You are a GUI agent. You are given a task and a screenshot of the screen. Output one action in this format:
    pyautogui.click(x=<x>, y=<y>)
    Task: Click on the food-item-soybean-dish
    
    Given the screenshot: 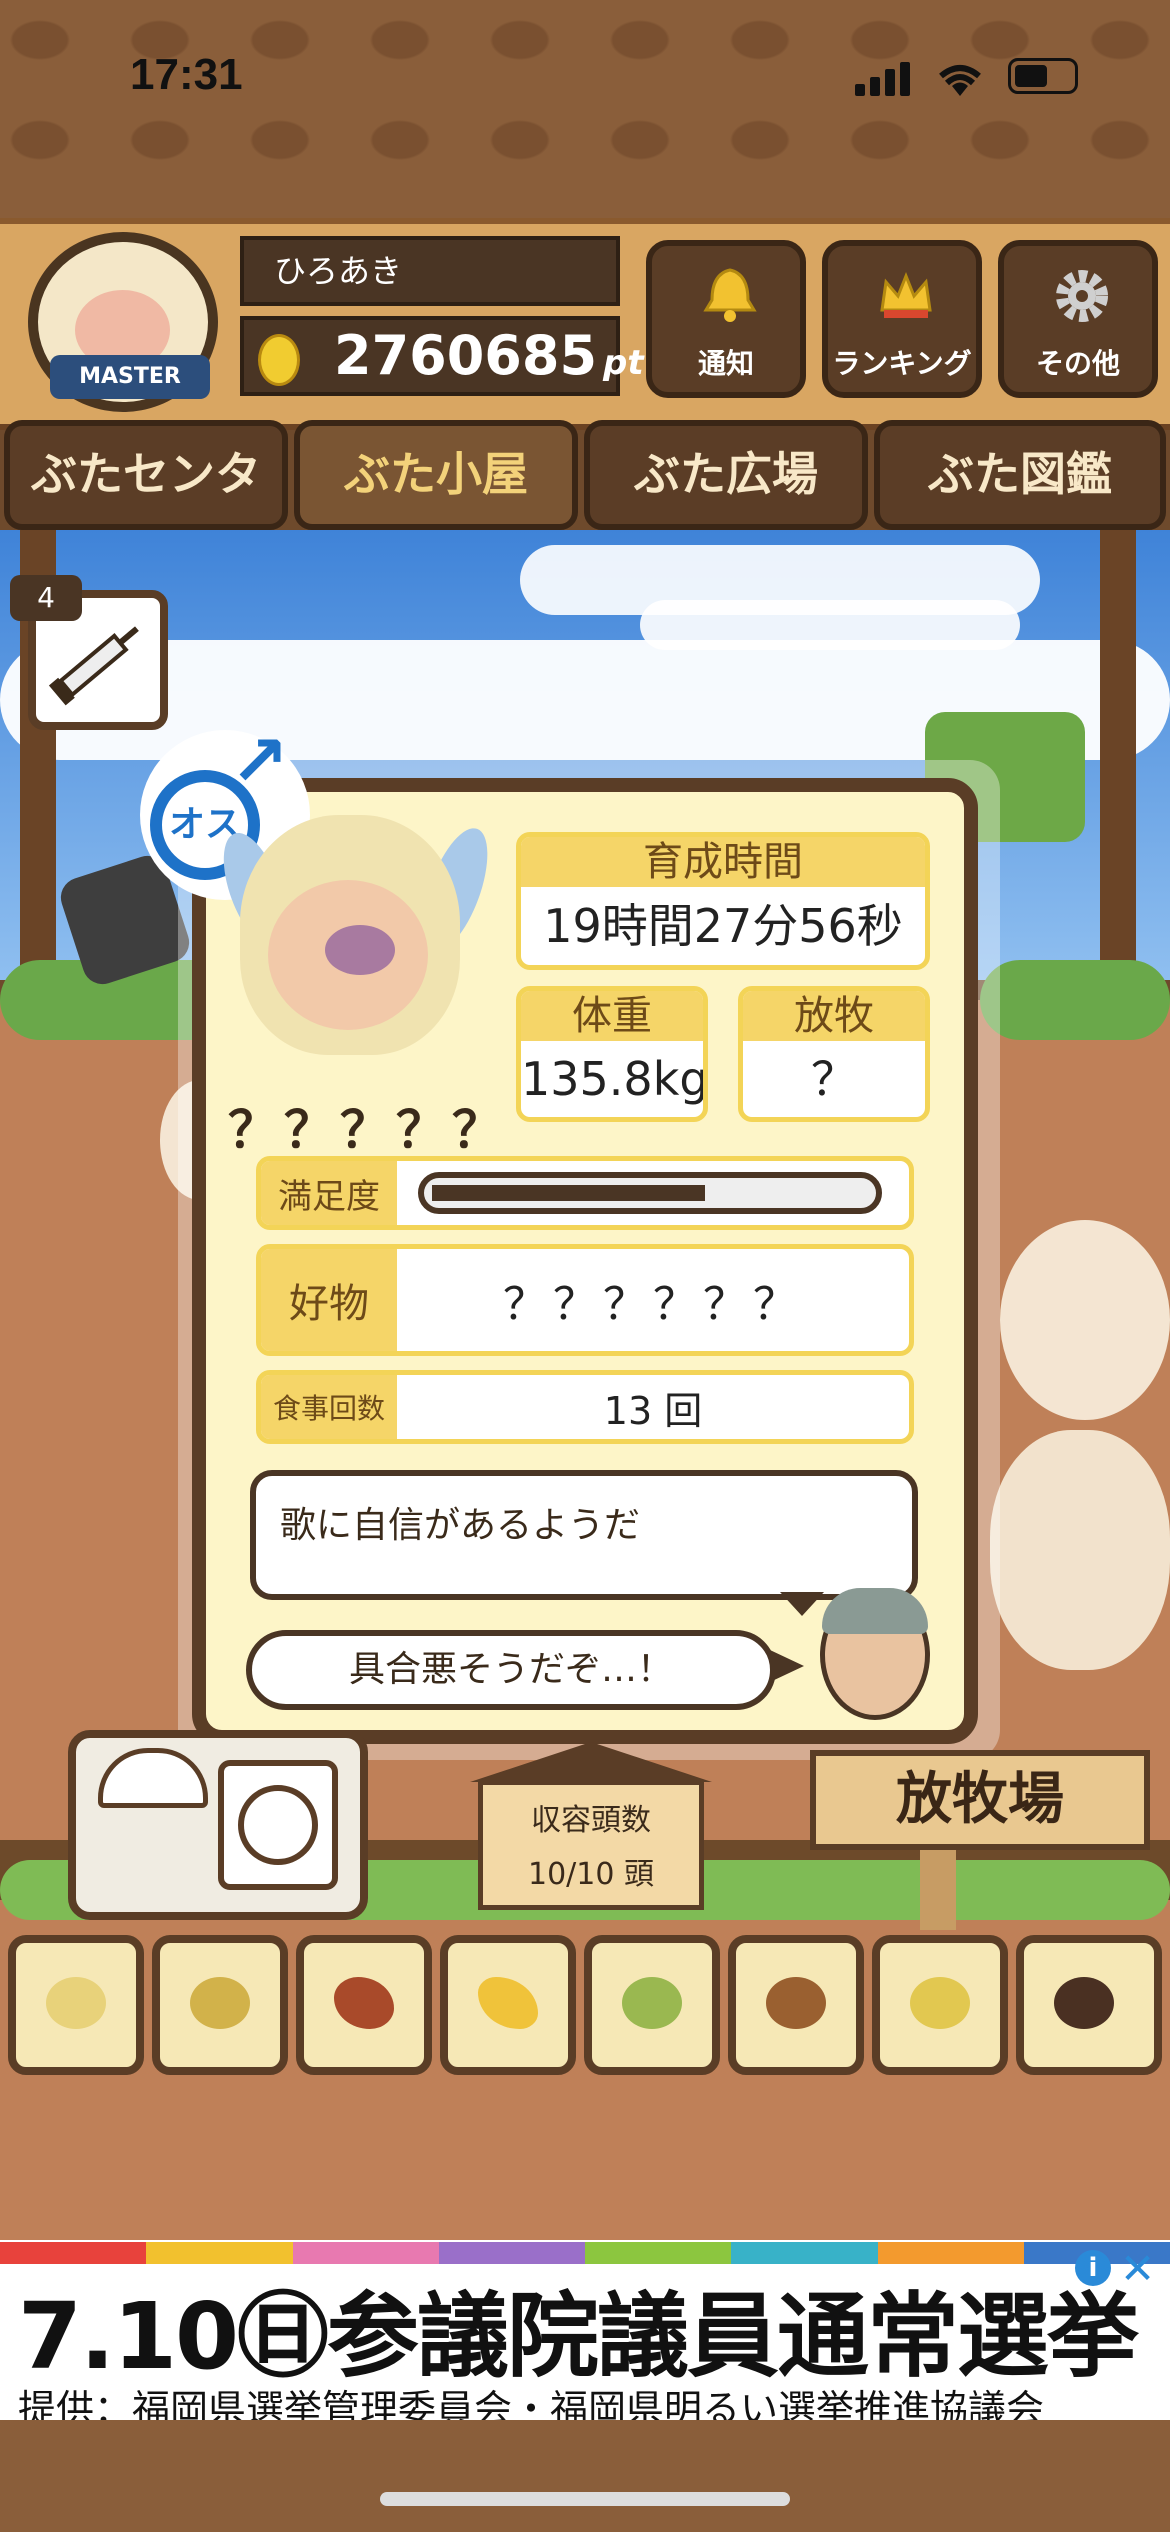 What is the action you would take?
    pyautogui.click(x=940, y=2005)
    